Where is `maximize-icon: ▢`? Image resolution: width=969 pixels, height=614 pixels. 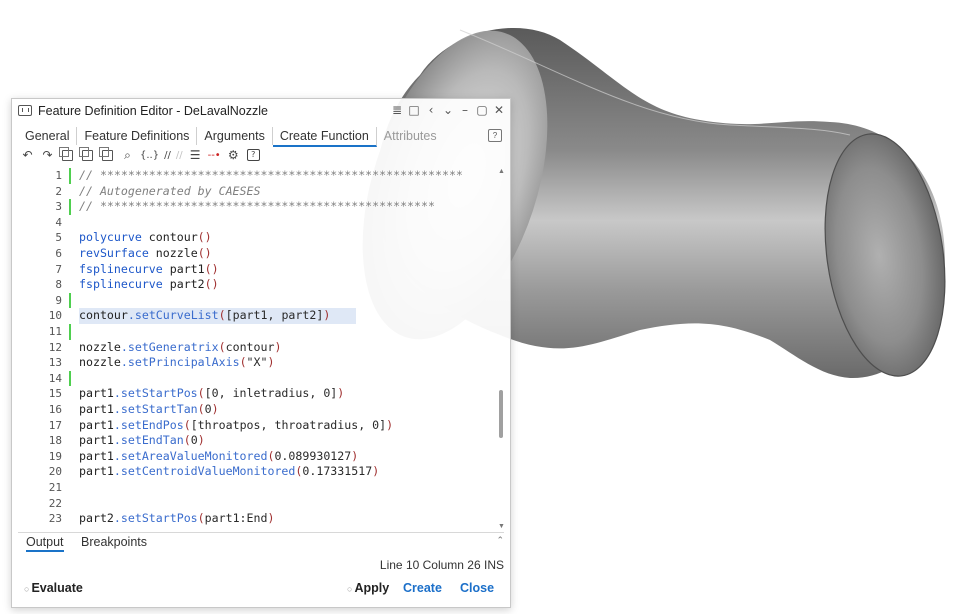 maximize-icon: ▢ is located at coordinates (482, 110).